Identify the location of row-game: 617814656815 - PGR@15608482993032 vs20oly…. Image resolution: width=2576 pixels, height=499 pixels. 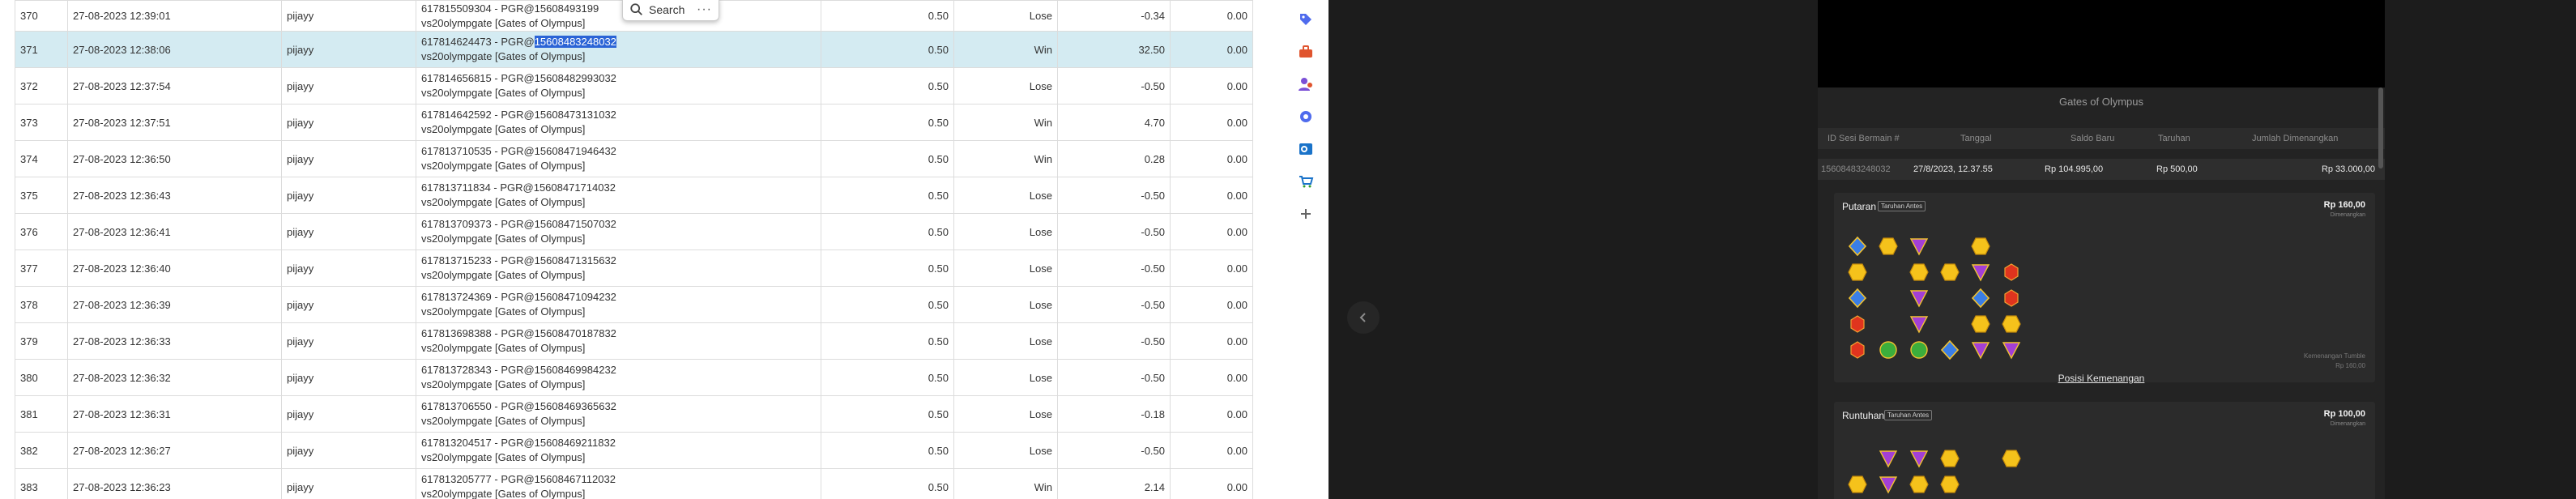
(619, 85).